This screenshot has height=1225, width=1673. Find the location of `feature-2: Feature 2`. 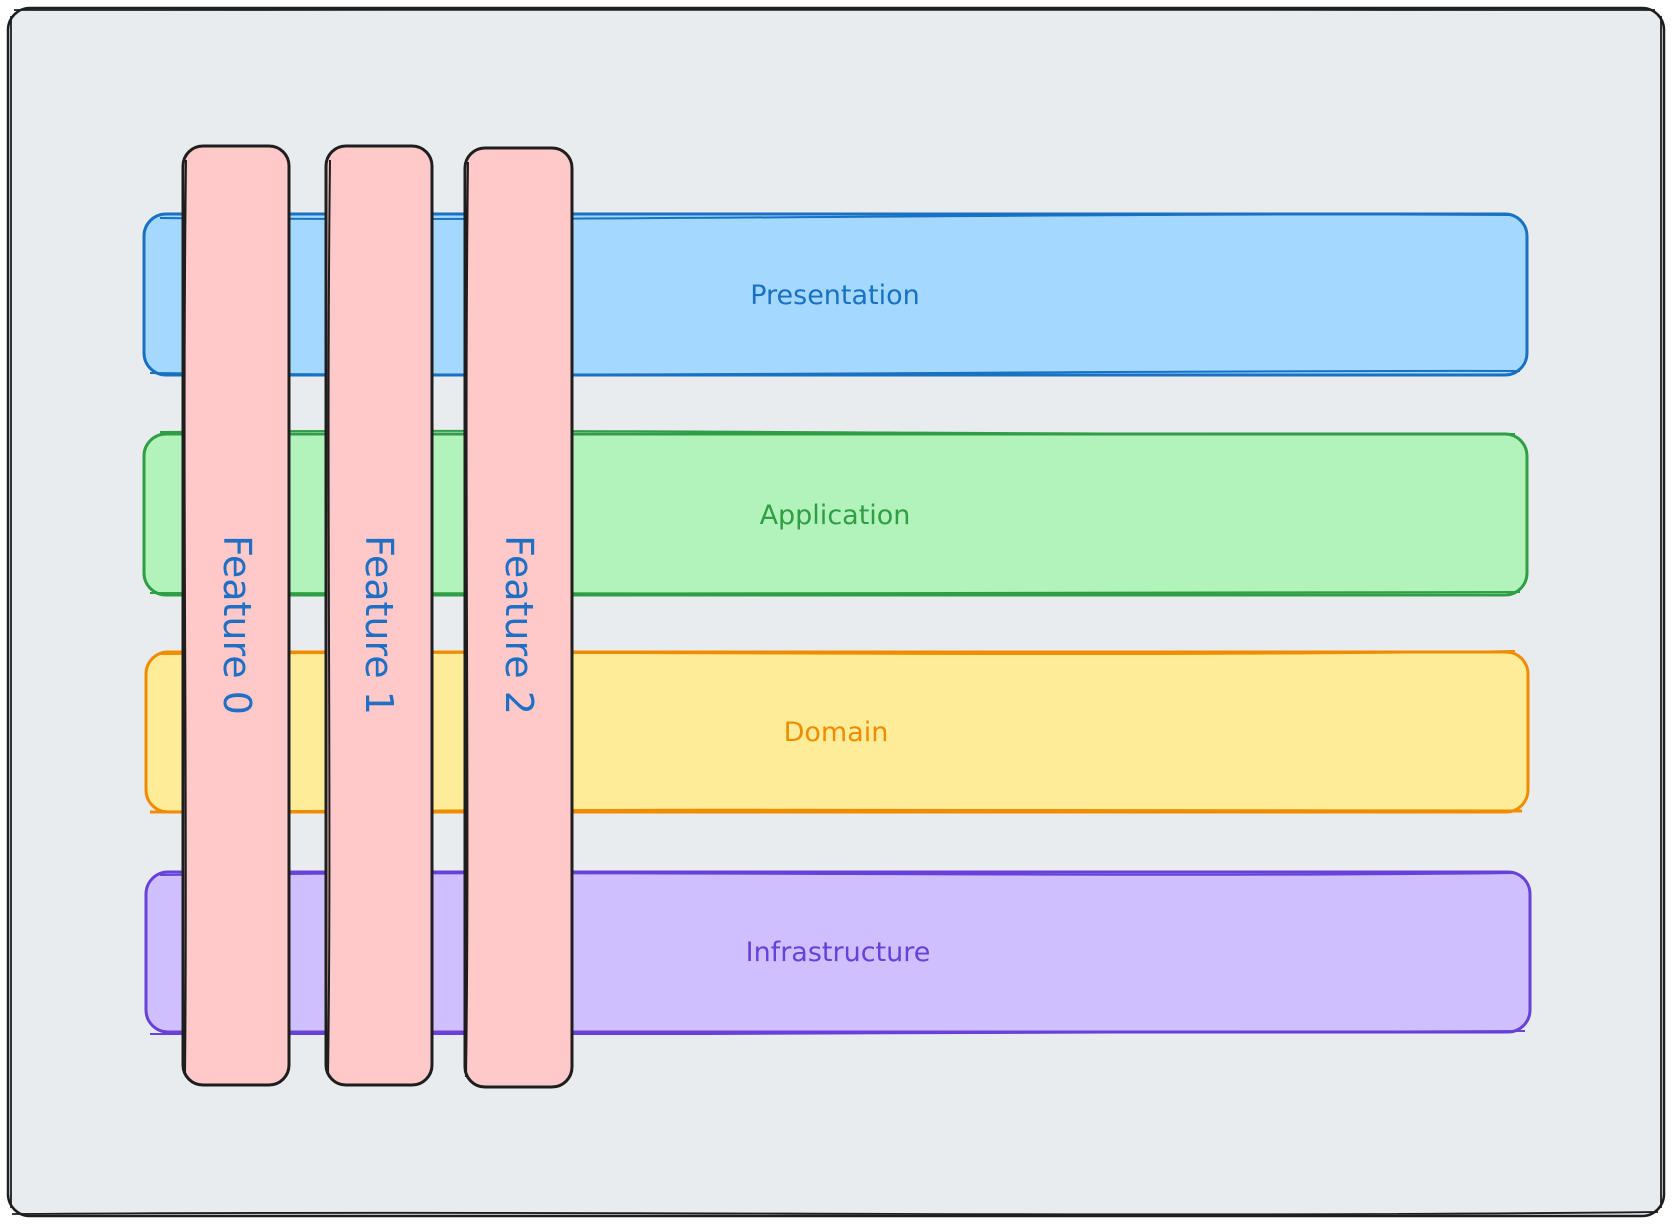

feature-2: Feature 2 is located at coordinates (518, 617).